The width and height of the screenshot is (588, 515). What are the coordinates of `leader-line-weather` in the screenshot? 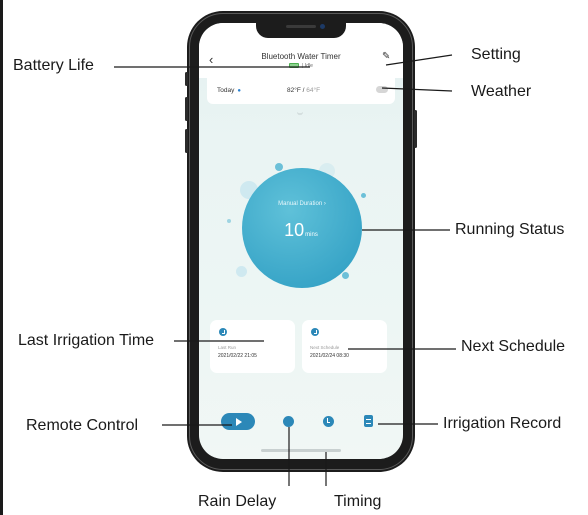 It's located at (417, 89).